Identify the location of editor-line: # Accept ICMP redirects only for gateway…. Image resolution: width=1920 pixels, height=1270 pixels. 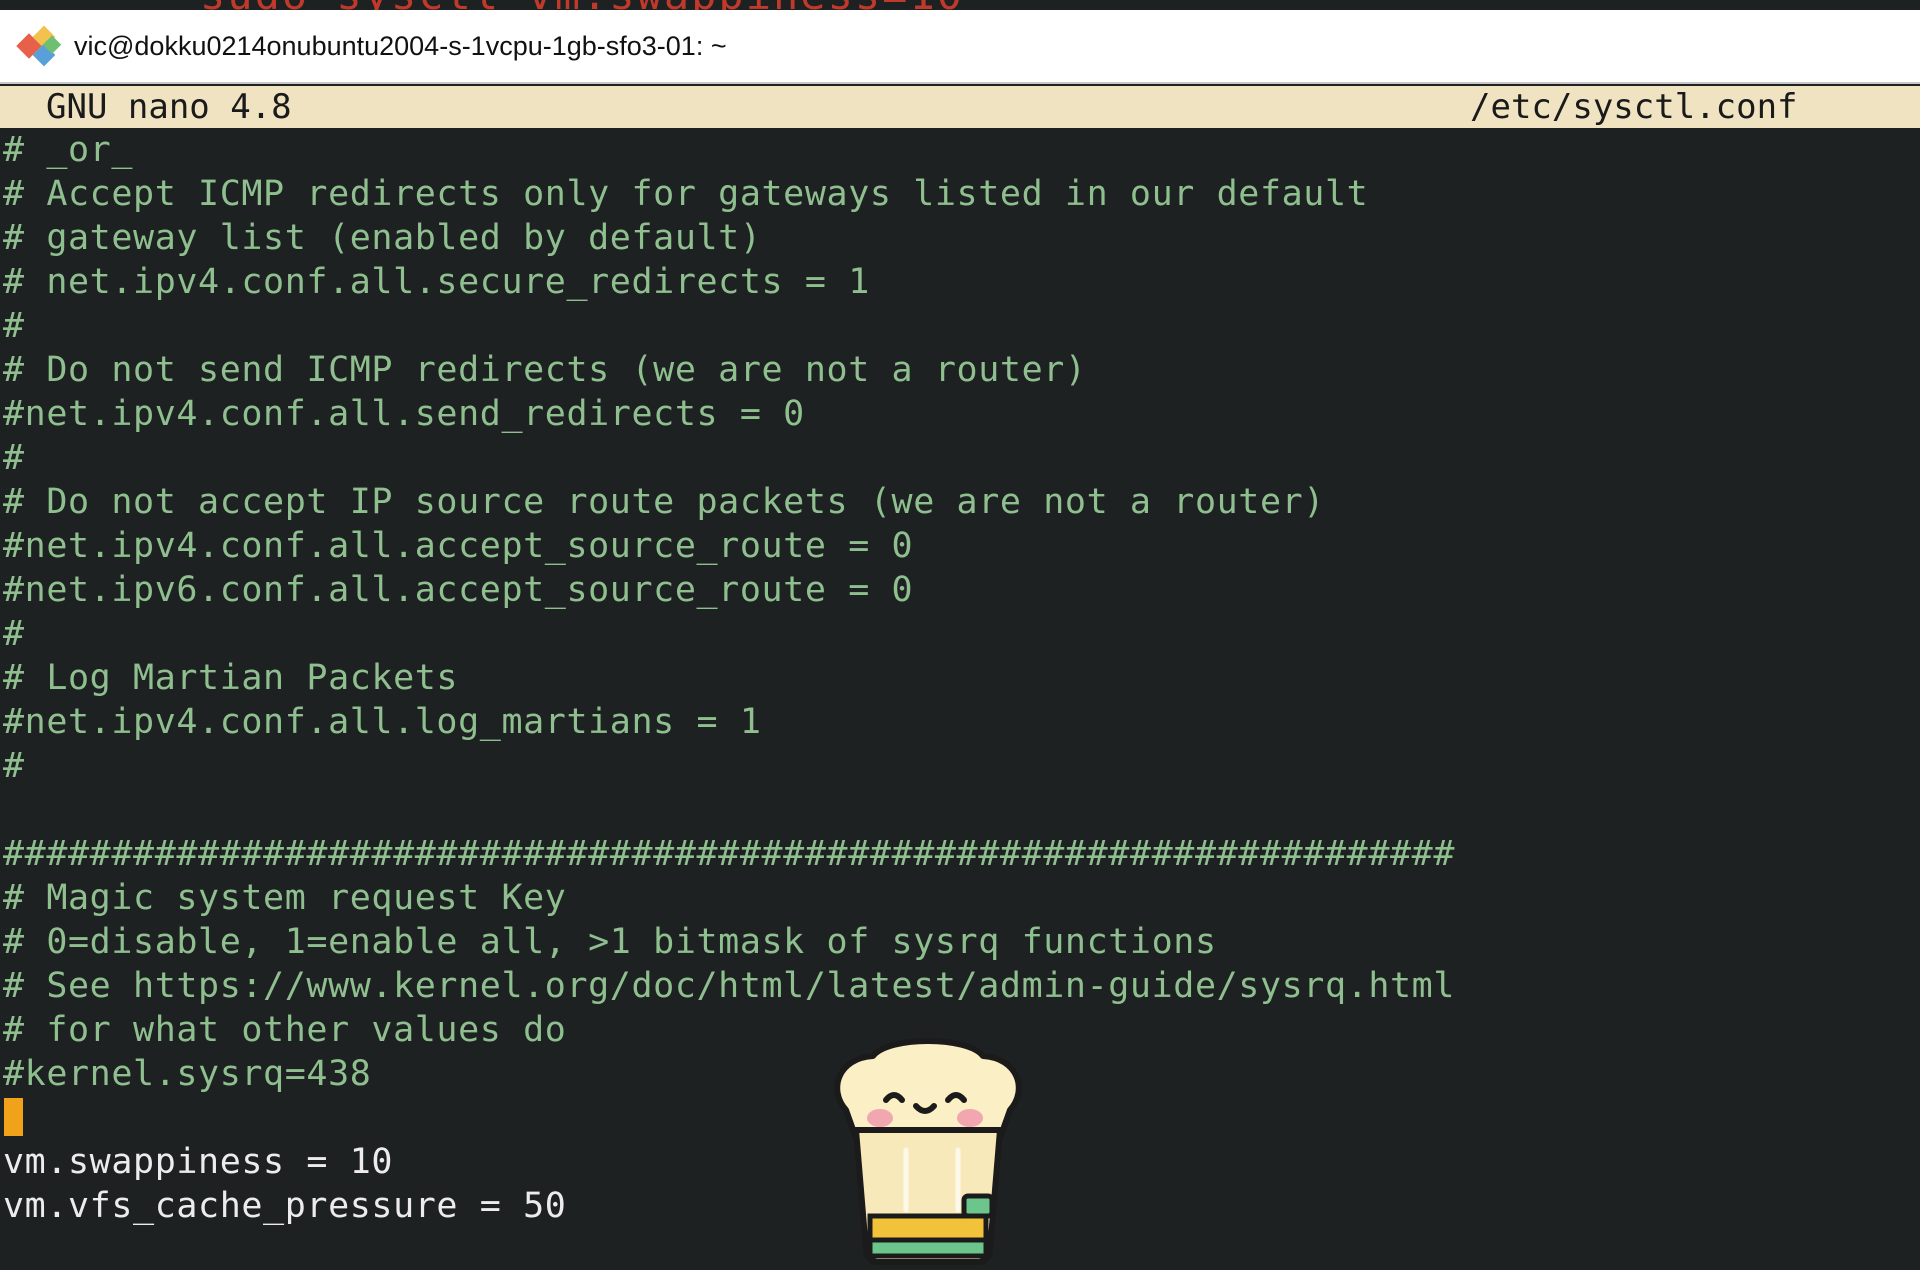
(686, 194).